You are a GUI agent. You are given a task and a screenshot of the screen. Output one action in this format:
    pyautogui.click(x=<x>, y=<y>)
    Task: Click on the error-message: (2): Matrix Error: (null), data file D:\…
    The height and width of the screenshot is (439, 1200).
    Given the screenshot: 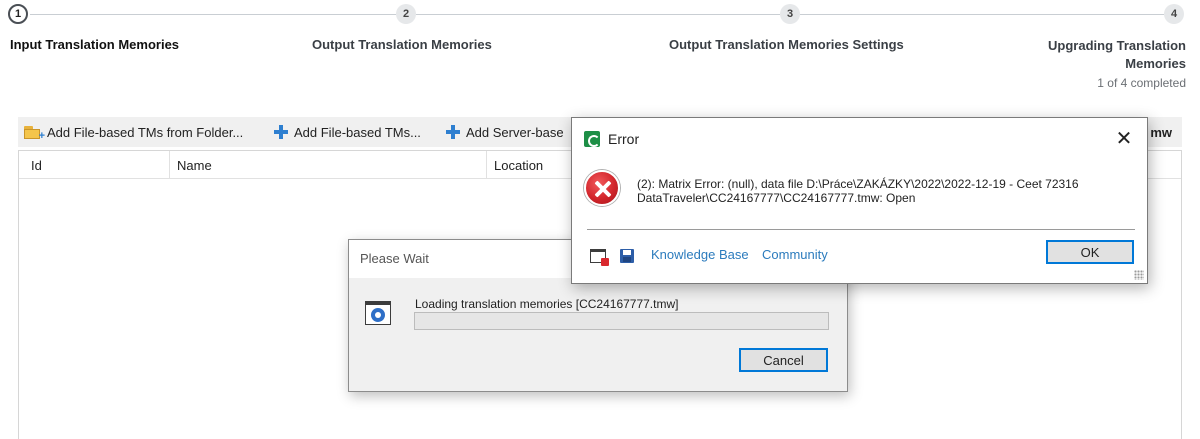 What is the action you would take?
    pyautogui.click(x=887, y=191)
    